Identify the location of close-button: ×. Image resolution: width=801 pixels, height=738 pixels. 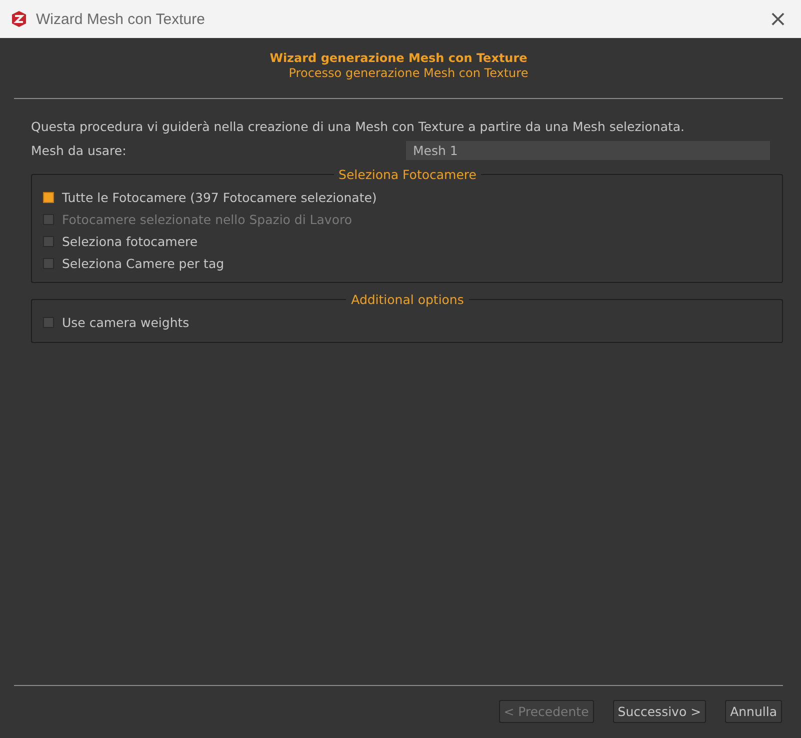
(778, 19).